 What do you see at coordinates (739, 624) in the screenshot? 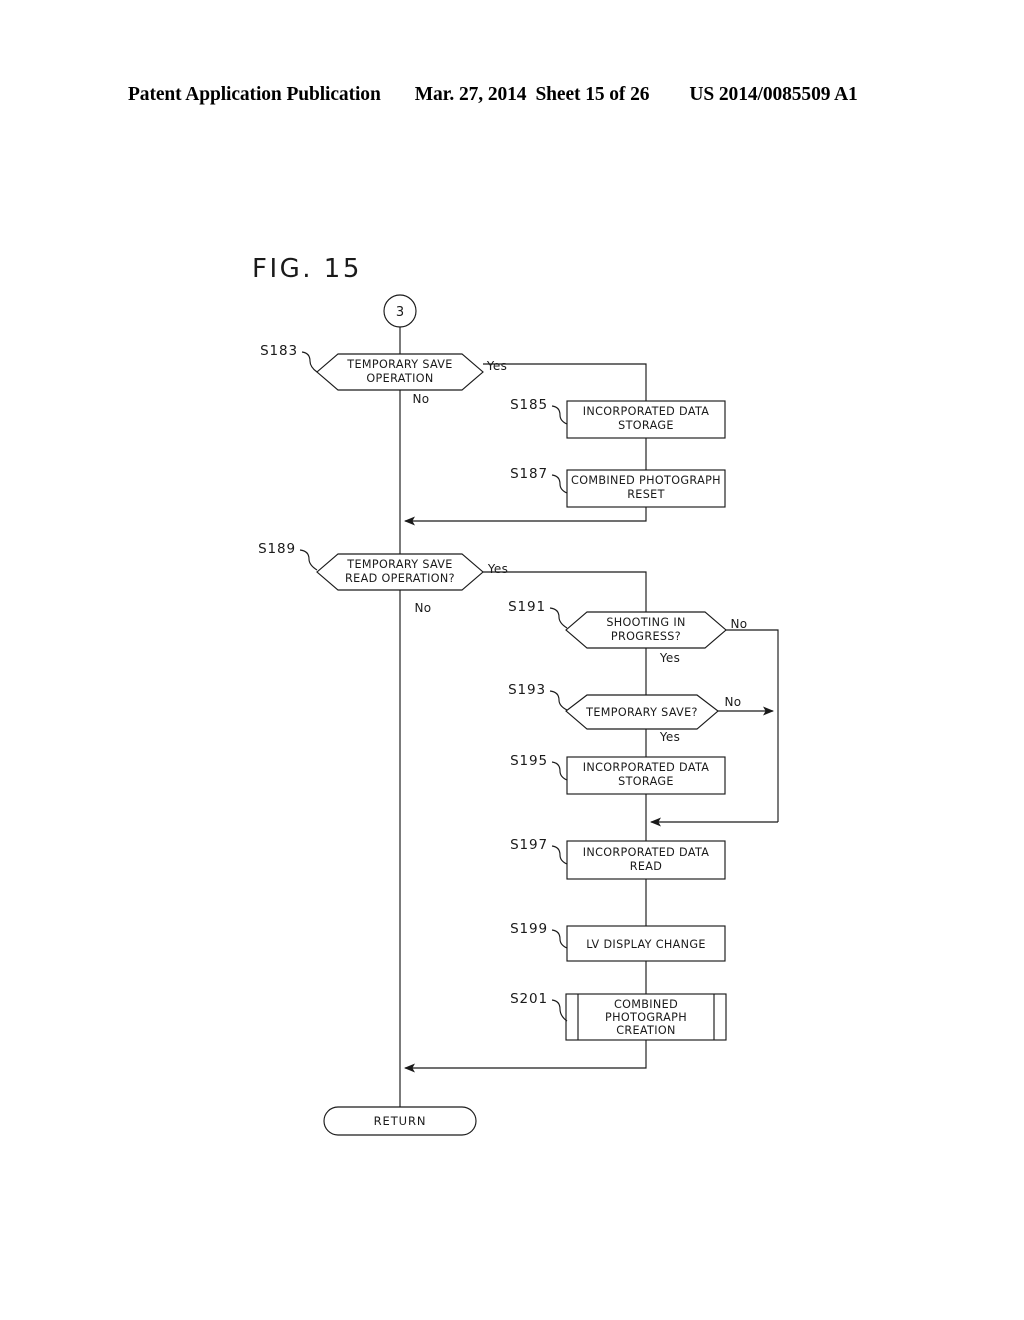
I see `s191-no-branch-label: No` at bounding box center [739, 624].